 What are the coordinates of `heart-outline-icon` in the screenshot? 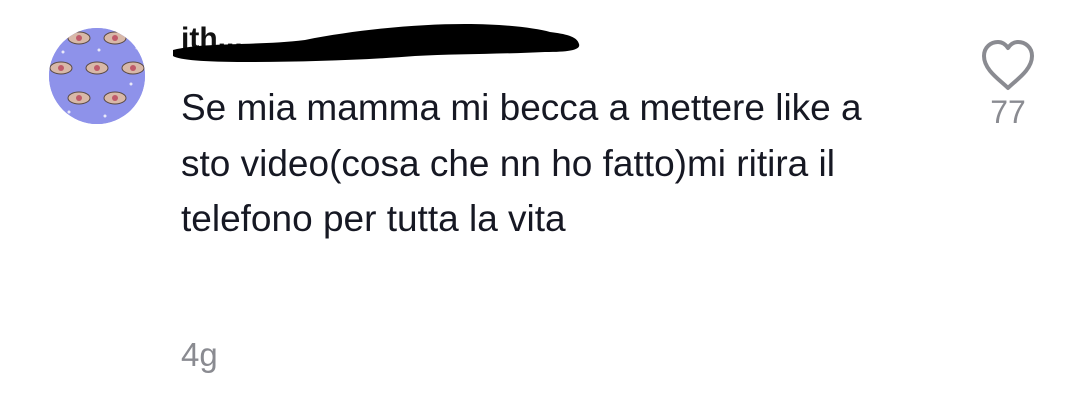 It's located at (1008, 65).